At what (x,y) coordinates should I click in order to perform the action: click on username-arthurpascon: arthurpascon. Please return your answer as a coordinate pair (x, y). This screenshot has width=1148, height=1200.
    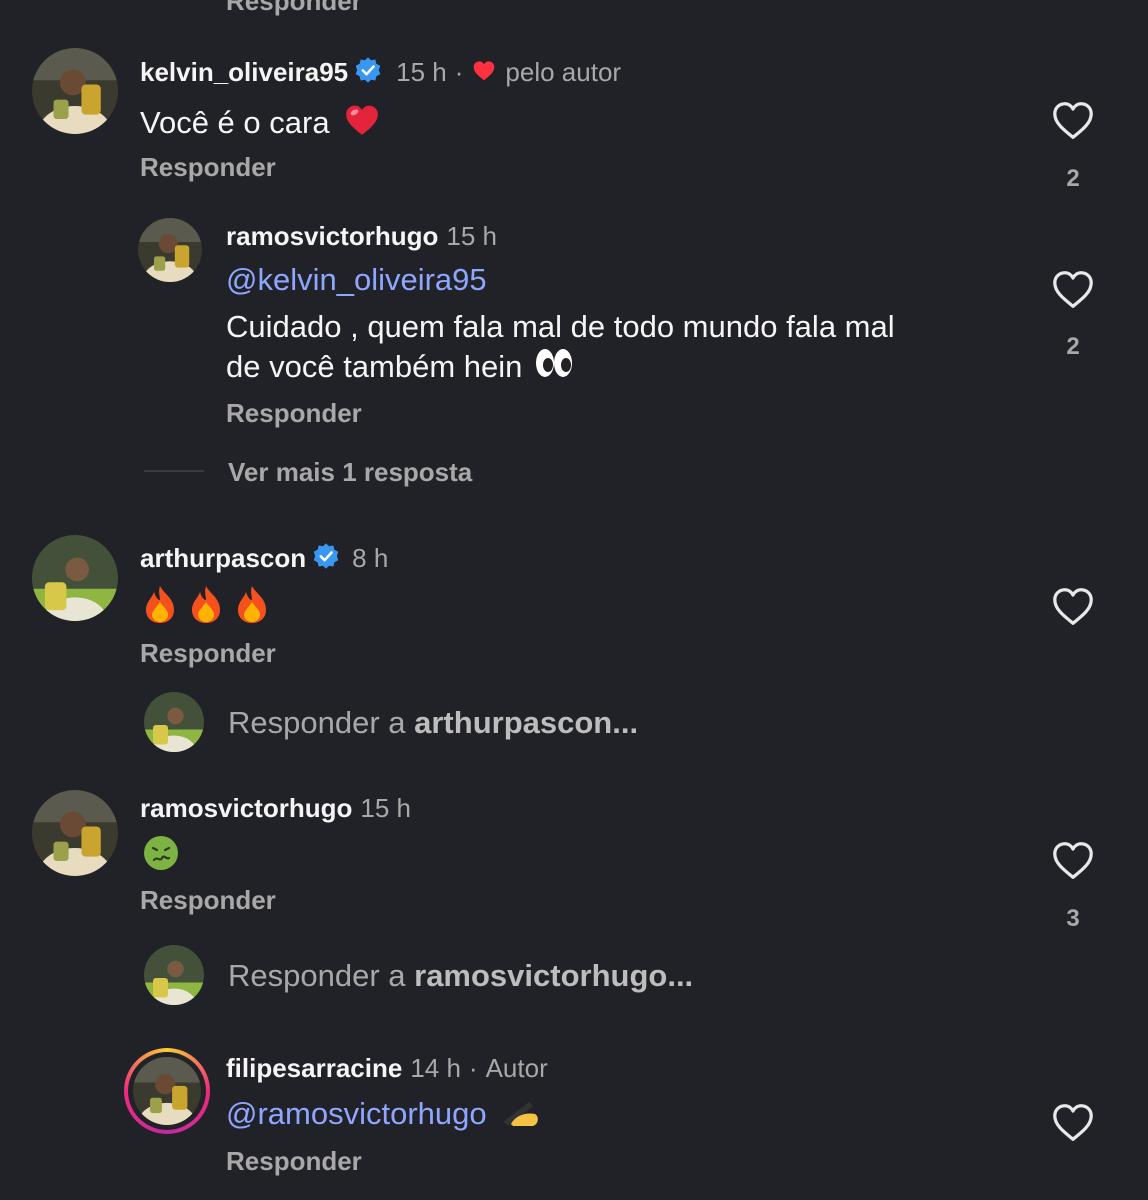
    Looking at the image, I should click on (223, 558).